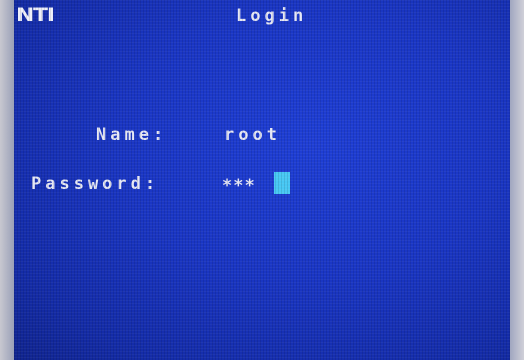 This screenshot has width=524, height=360. What do you see at coordinates (35, 15) in the screenshot?
I see `nti-logo: NTI` at bounding box center [35, 15].